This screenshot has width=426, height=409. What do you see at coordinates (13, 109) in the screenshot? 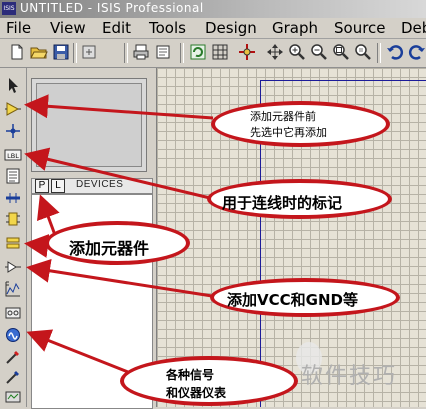
I see `component-icon` at bounding box center [13, 109].